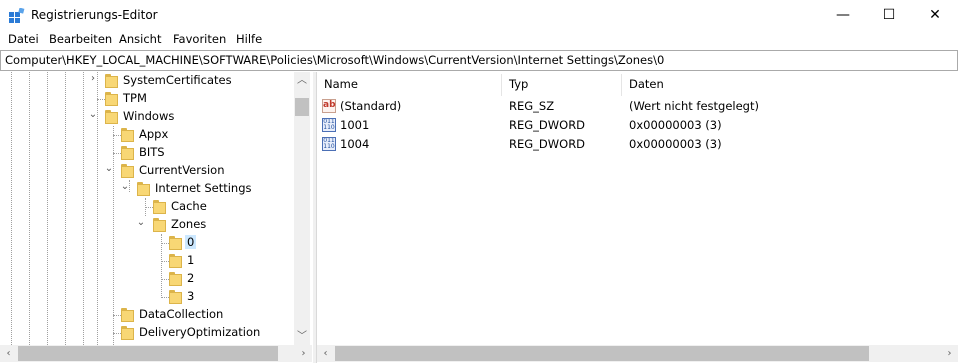  I want to click on column-header-type: Typ, so click(518, 84).